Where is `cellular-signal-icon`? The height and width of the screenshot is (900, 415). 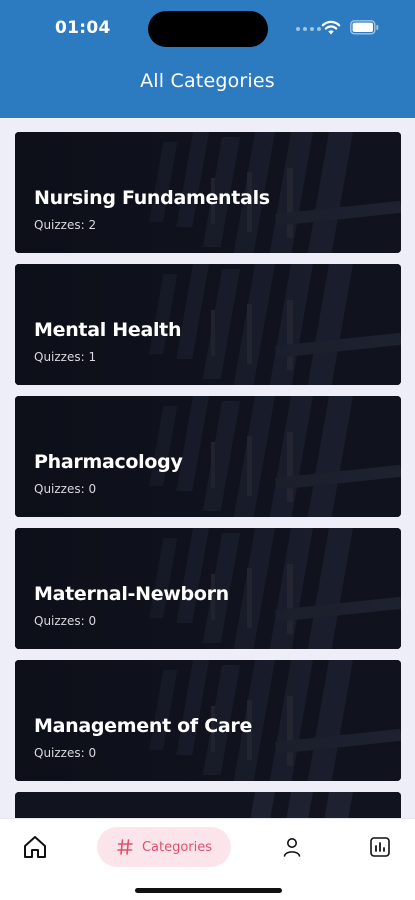 cellular-signal-icon is located at coordinates (308, 29).